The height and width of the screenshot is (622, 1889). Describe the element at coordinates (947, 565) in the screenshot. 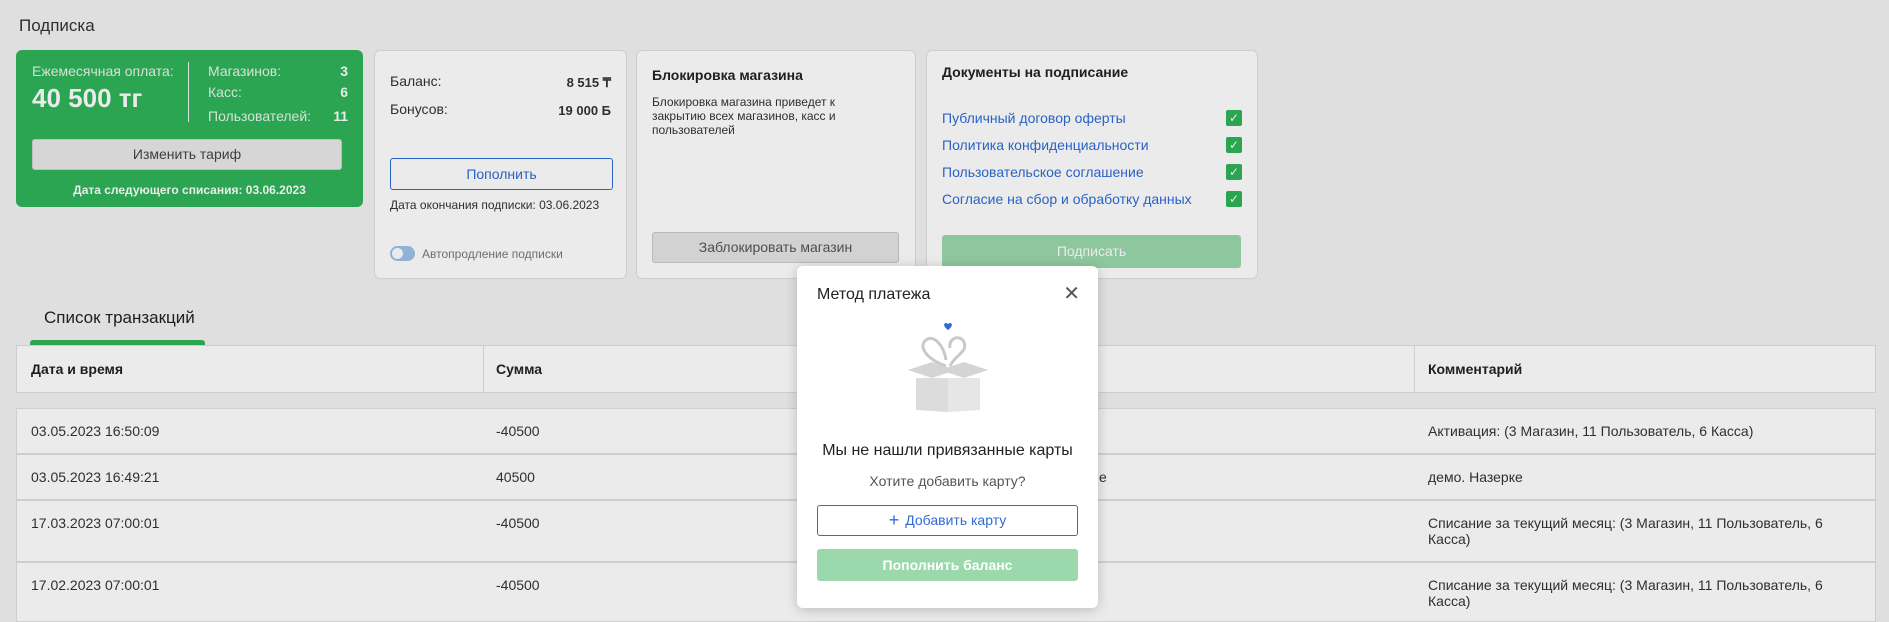

I see `topup-balance-button: Пополнить баланс` at that location.